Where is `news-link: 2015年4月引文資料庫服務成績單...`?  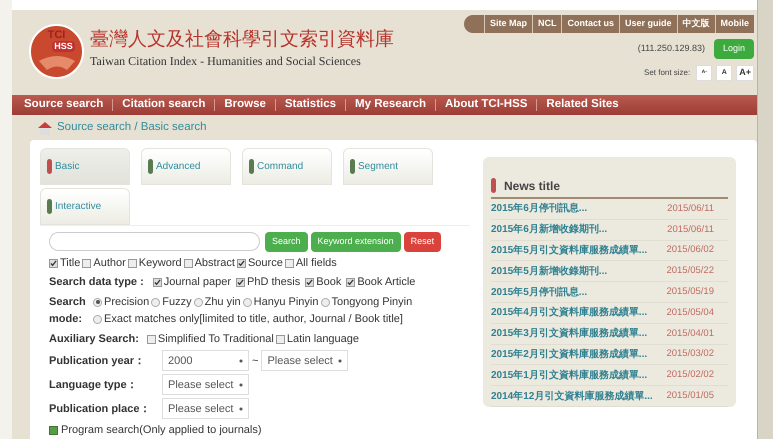 news-link: 2015年4月引文資料庫服務成績單... is located at coordinates (569, 312).